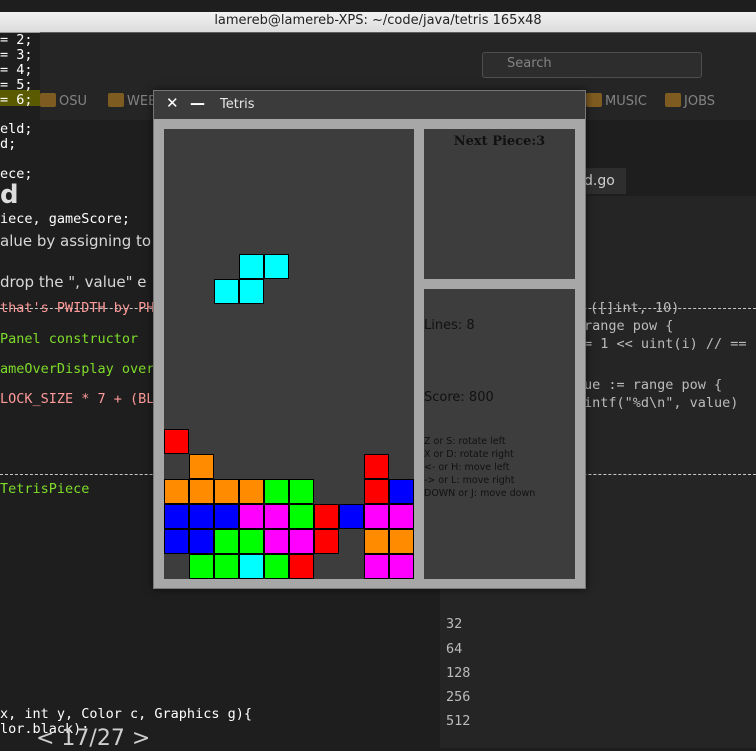 The width and height of the screenshot is (756, 751). Describe the element at coordinates (237, 104) in the screenshot. I see `window-title: Tetris` at that location.